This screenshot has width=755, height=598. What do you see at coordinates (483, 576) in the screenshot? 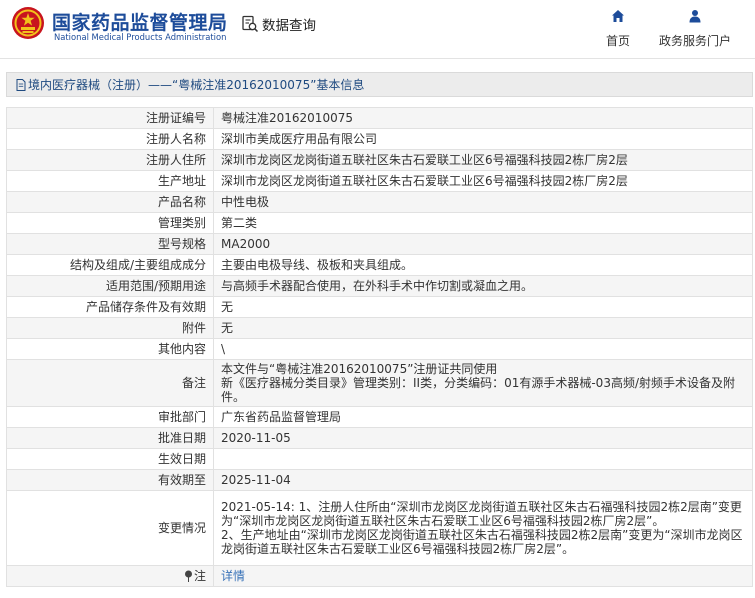
I see `note-value-cell: 详情` at bounding box center [483, 576].